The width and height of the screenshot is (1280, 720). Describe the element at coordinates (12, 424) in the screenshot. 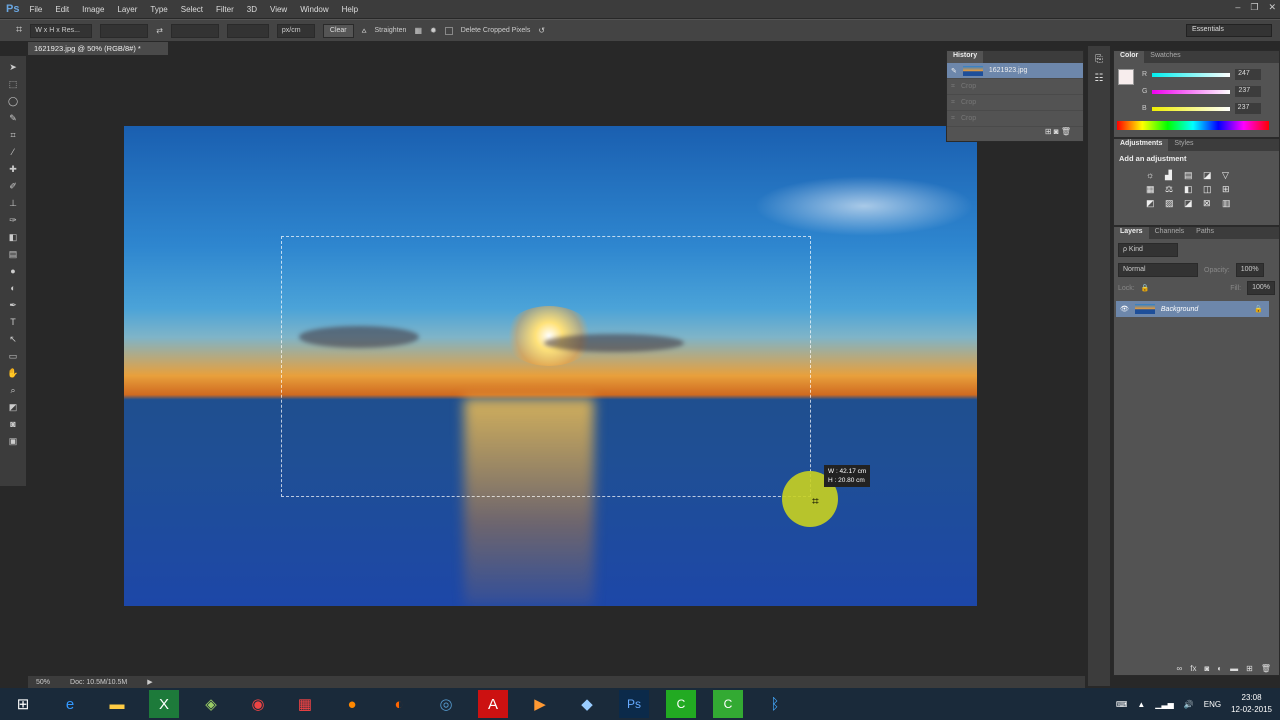

I see `quick-mask-icon: ◙` at that location.